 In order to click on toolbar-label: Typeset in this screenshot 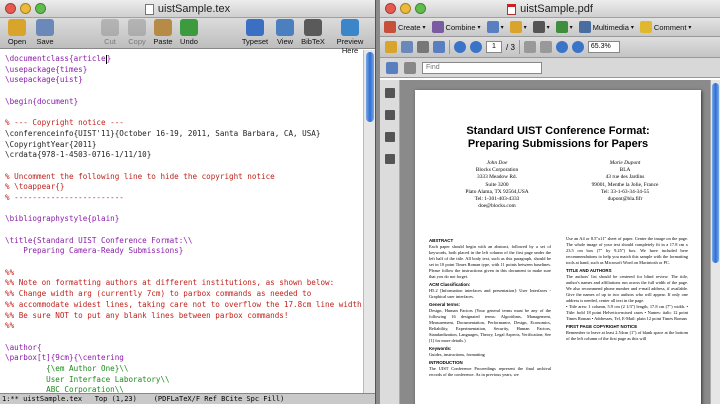, I will do `click(255, 41)`.